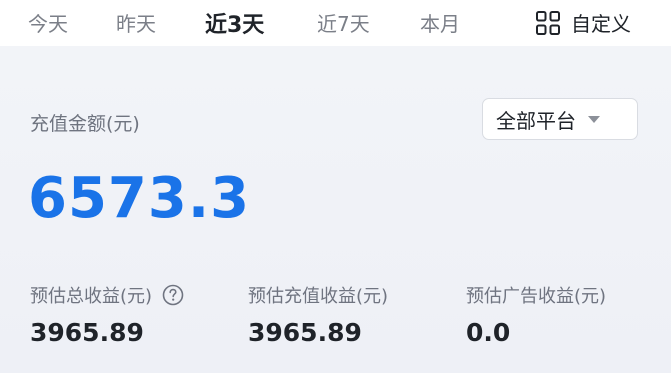 The width and height of the screenshot is (671, 373). What do you see at coordinates (548, 23) in the screenshot?
I see `grid-icon` at bounding box center [548, 23].